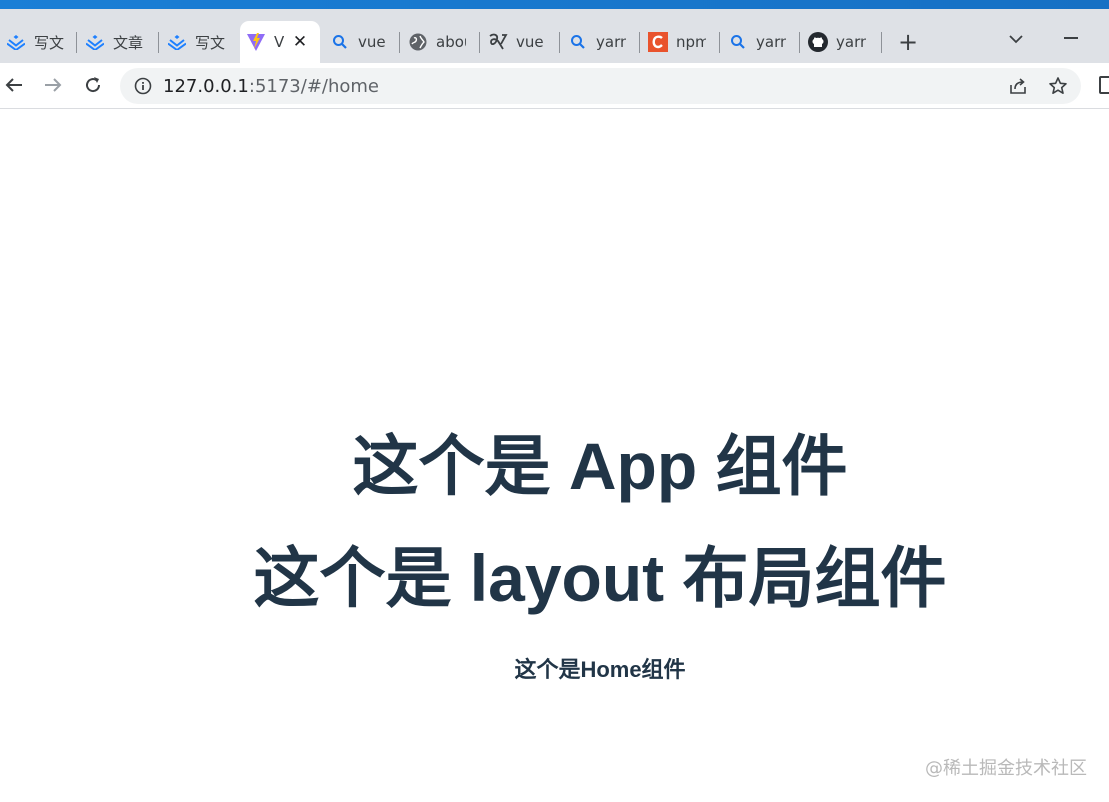 Image resolution: width=1109 pixels, height=802 pixels. I want to click on tab-11: yarn, so click(842, 42).